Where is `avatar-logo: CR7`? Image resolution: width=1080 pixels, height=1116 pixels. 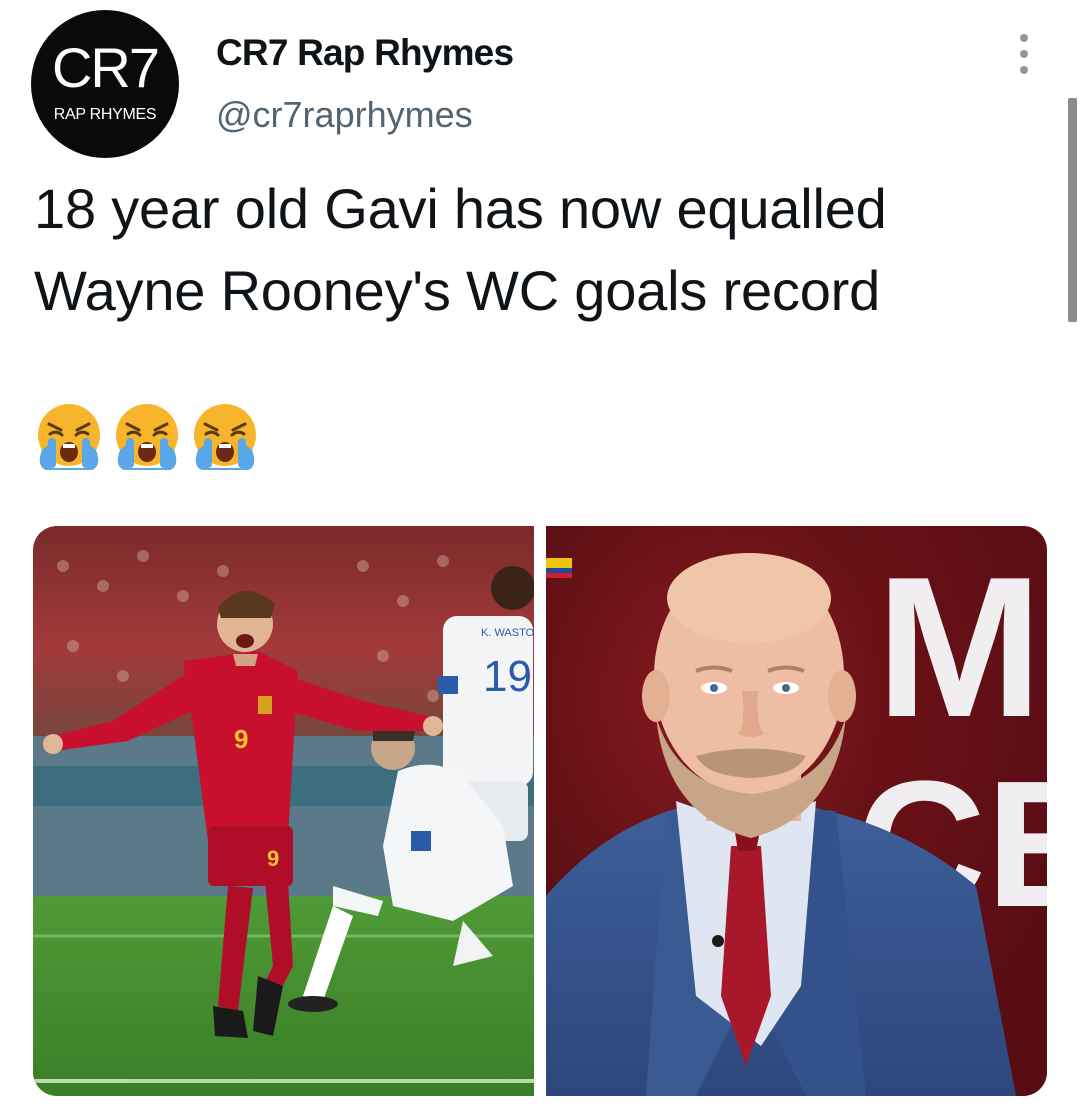
avatar-logo: CR7 is located at coordinates (105, 67).